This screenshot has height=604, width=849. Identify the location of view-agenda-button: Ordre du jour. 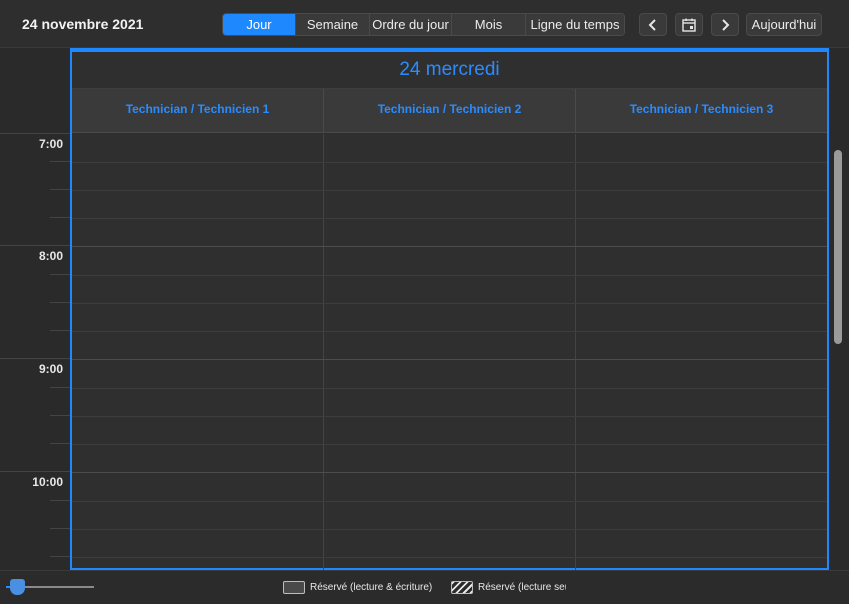
(411, 24).